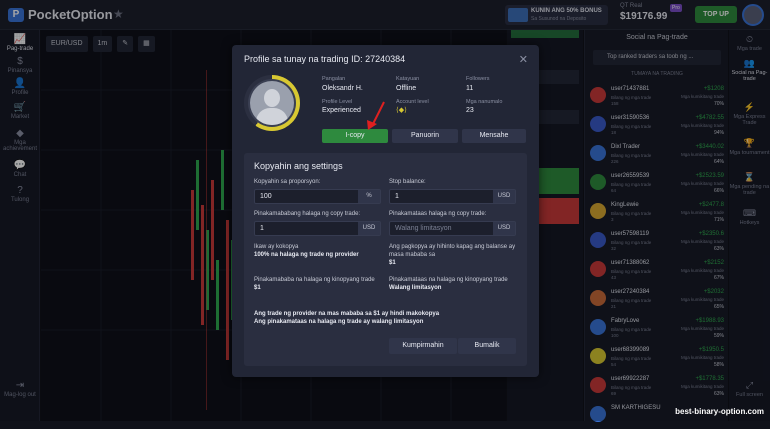  I want to click on settings-title: Kopyahin ang settings, so click(298, 166).